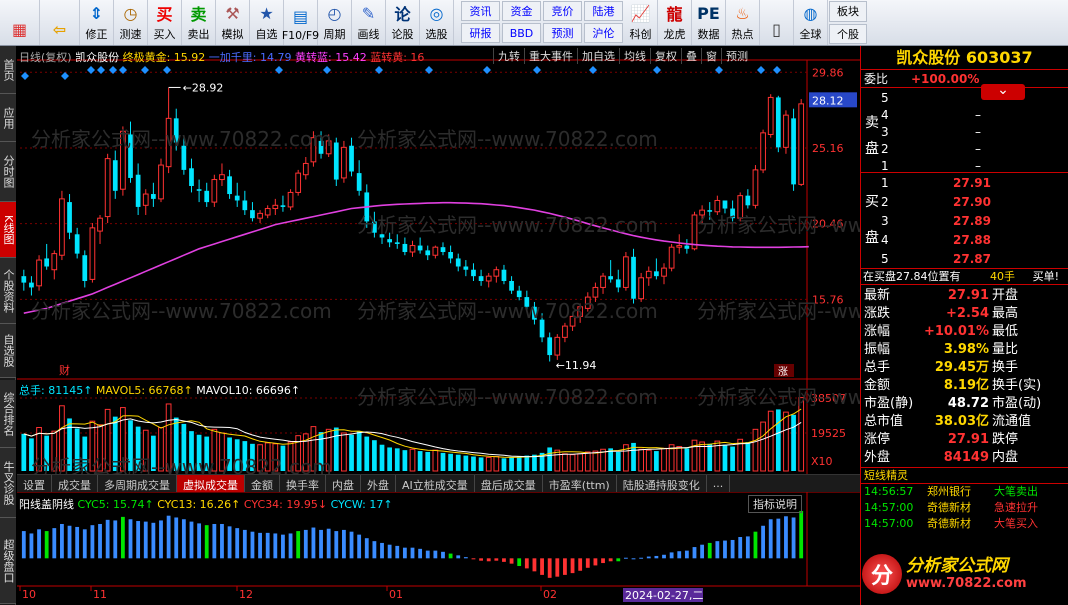  What do you see at coordinates (662, 483) in the screenshot?
I see `indicator-tab: 陆股通持股变化` at bounding box center [662, 483].